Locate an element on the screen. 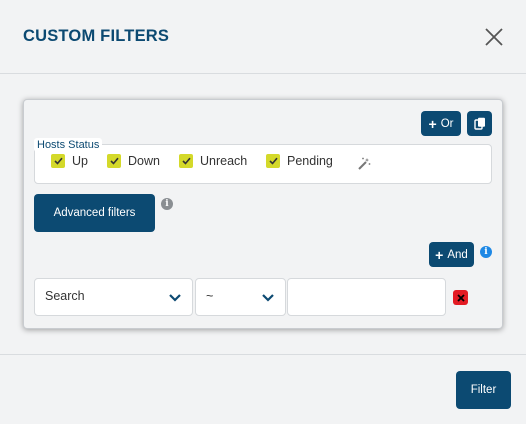 Image resolution: width=526 pixels, height=424 pixels. footer-divider is located at coordinates (263, 354).